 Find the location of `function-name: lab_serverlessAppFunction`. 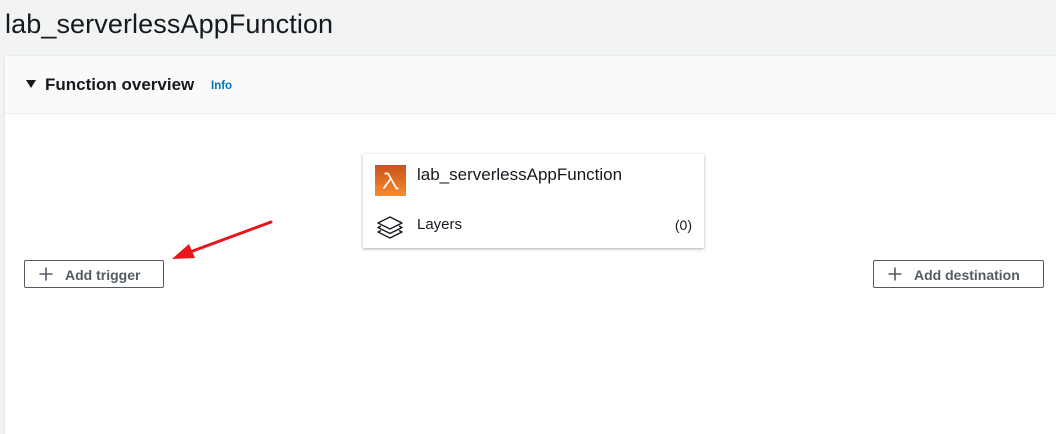

function-name: lab_serverlessAppFunction is located at coordinates (519, 175).